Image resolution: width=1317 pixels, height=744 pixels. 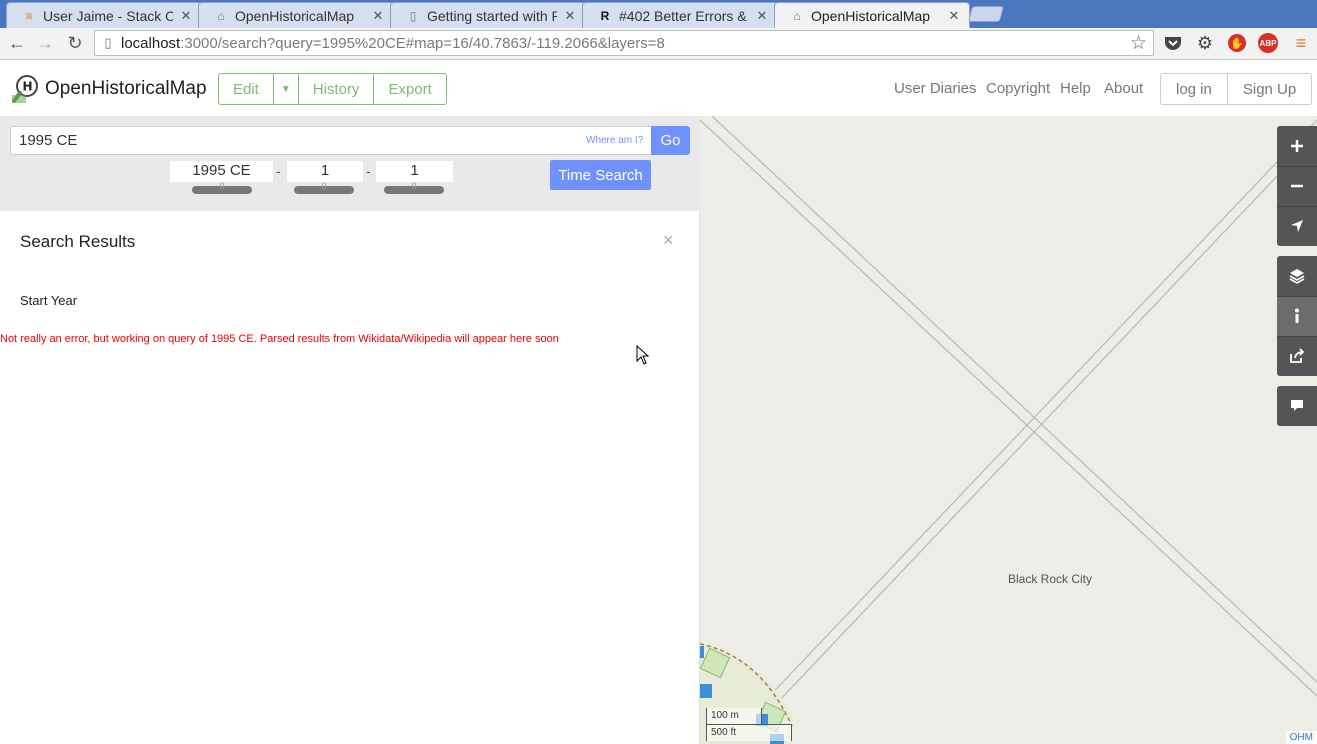 I want to click on day-slider: 0, so click(x=414, y=187).